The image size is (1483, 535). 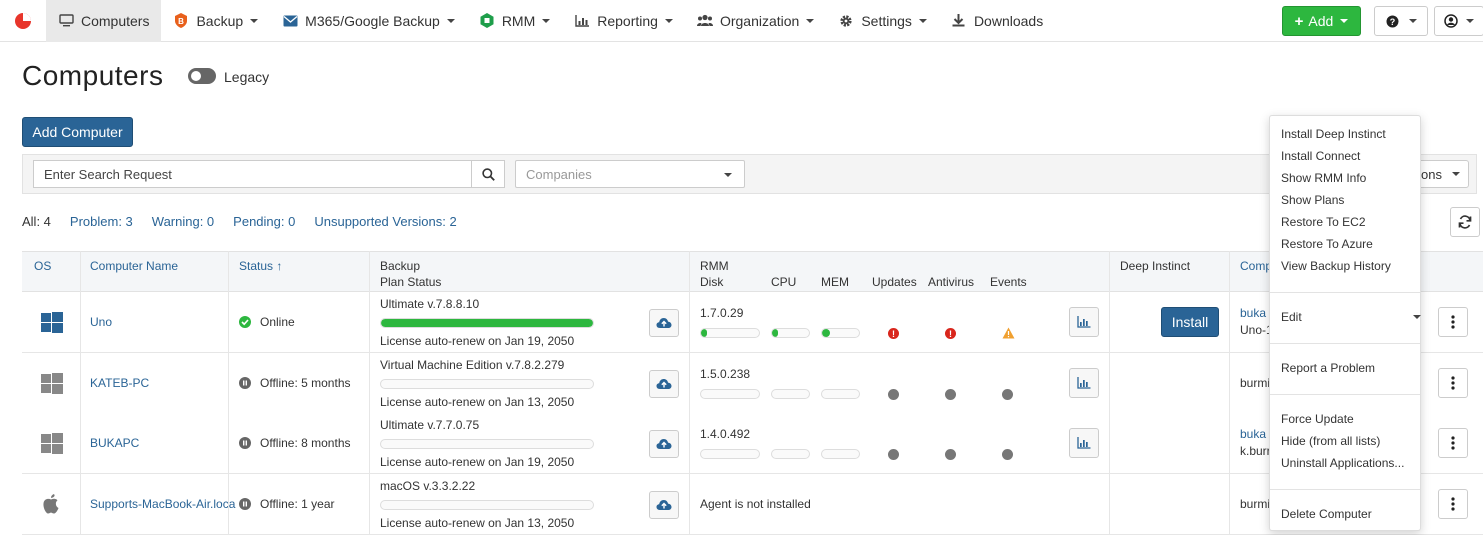 I want to click on search-input, so click(x=252, y=174).